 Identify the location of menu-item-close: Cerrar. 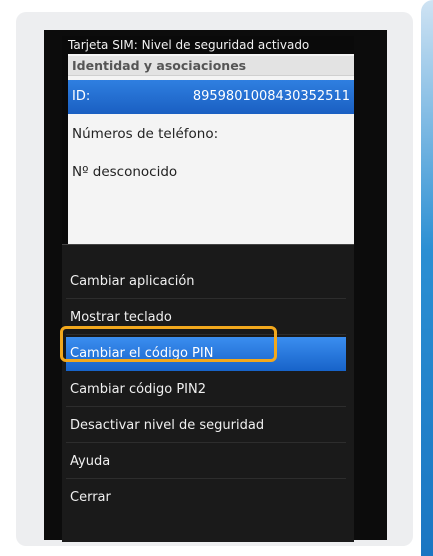
(206, 498).